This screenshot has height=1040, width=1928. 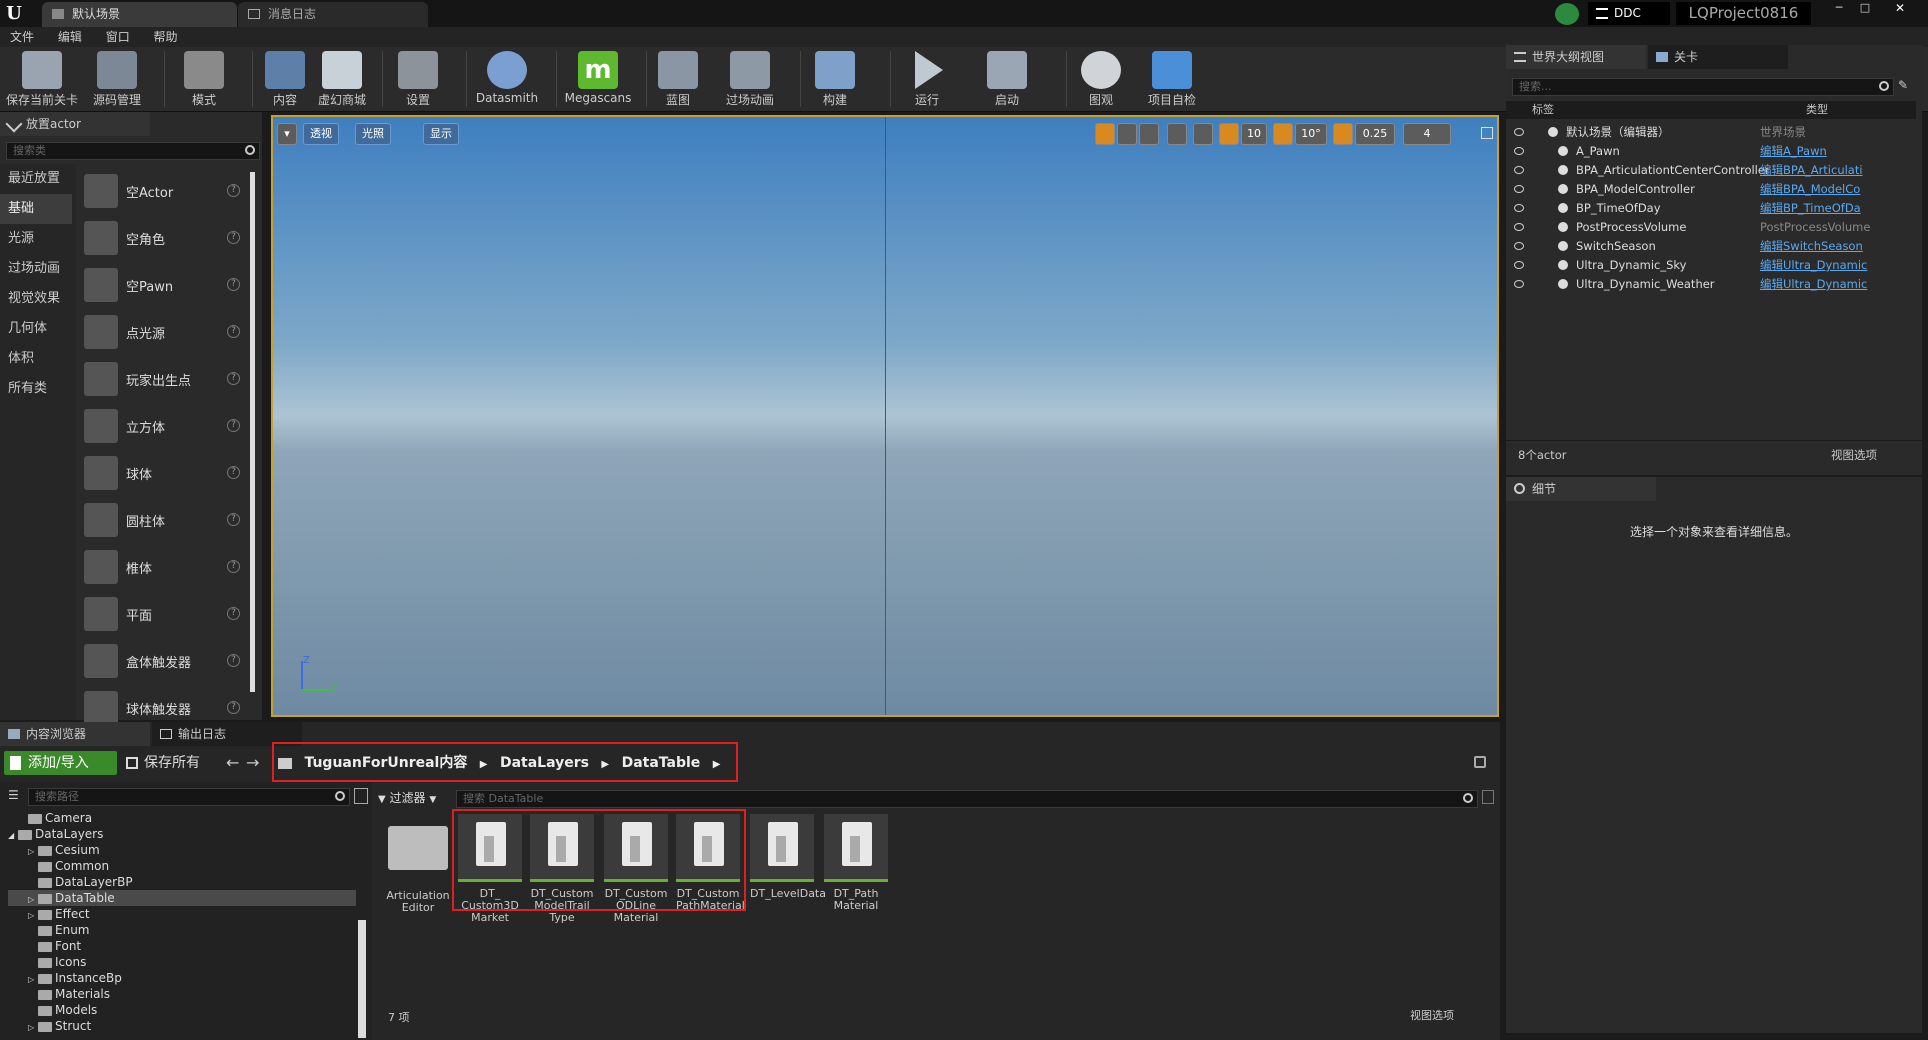 I want to click on lit-mode-button: 光照, so click(x=373, y=134).